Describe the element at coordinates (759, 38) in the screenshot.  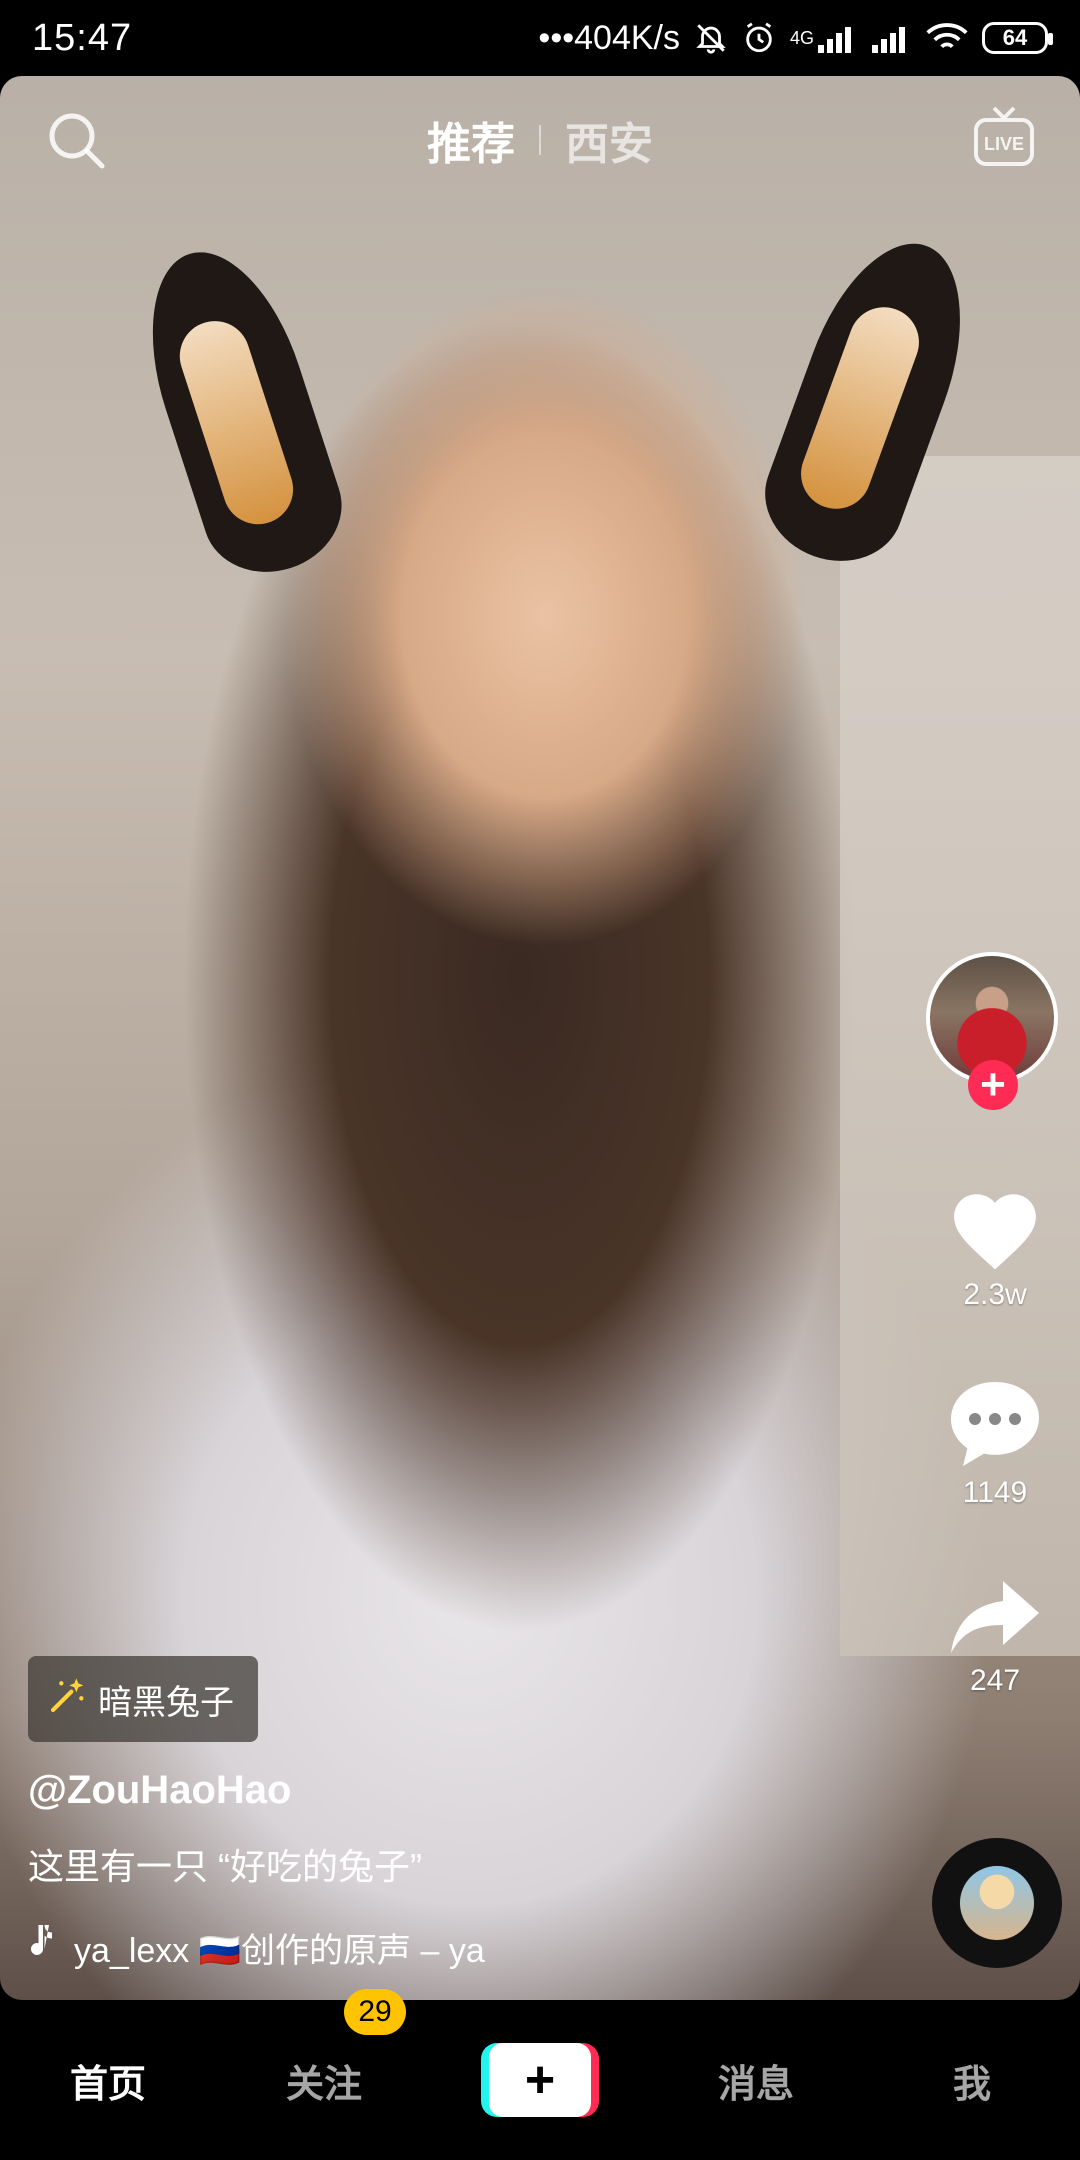
I see `alarm-icon` at that location.